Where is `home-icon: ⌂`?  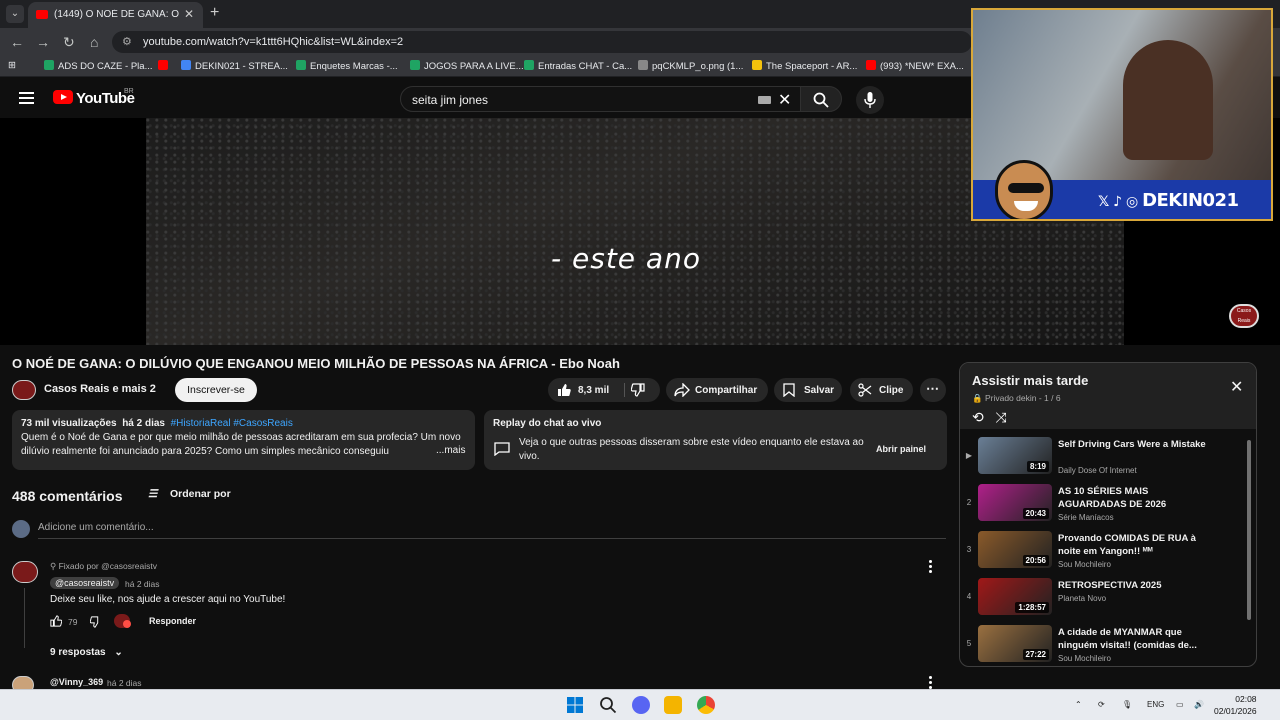
home-icon: ⌂ is located at coordinates (94, 42).